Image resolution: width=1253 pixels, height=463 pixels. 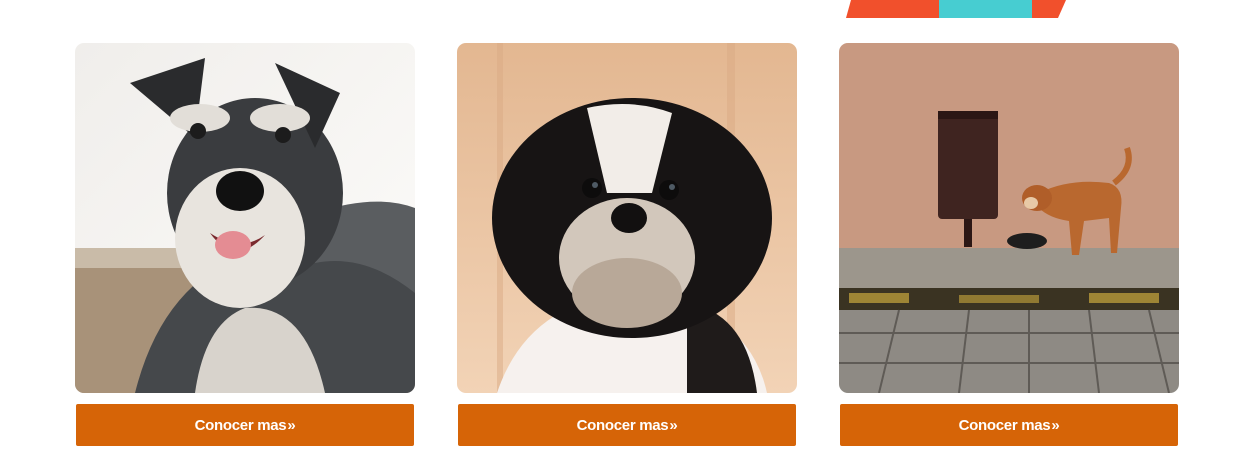 I want to click on conocer-mas-button-3: Conocer mas », so click(x=1009, y=425).